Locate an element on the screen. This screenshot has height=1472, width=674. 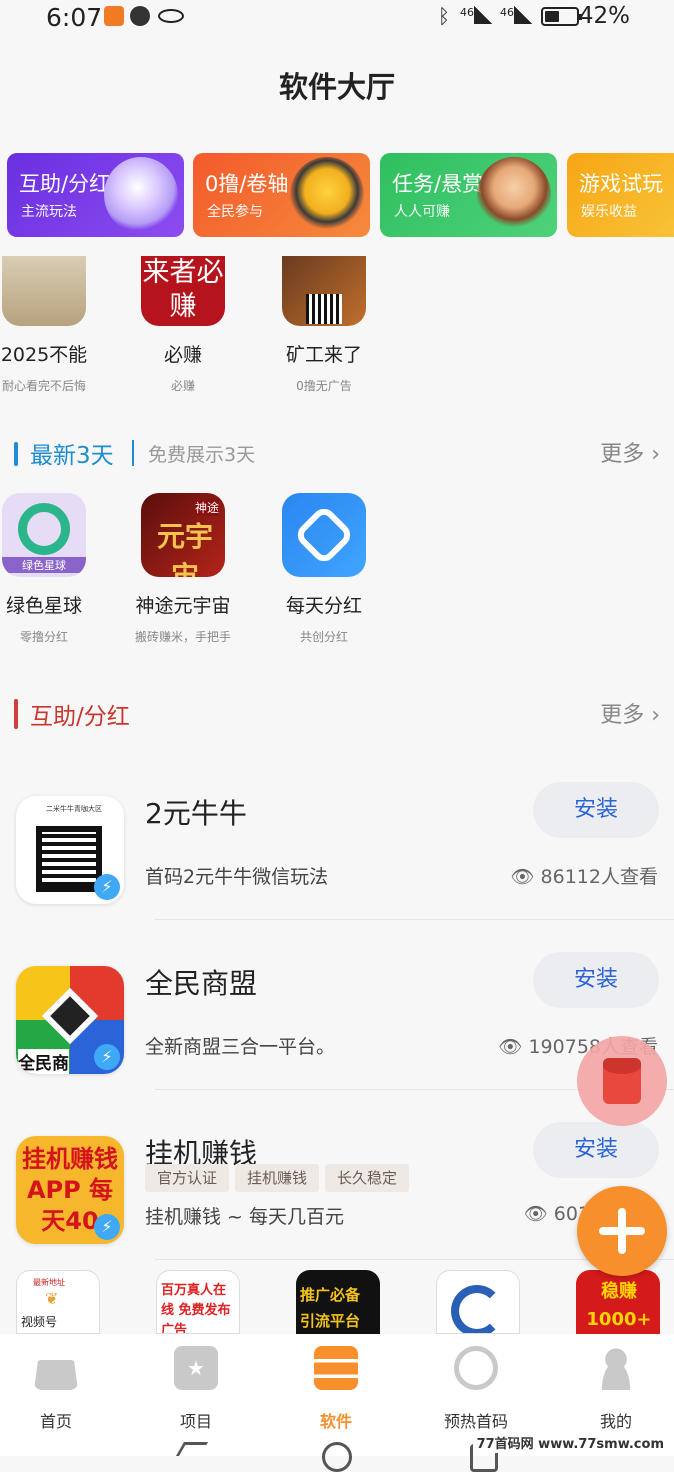
app-icon-shentu: 元宇宙 神途 is located at coordinates (183, 535).